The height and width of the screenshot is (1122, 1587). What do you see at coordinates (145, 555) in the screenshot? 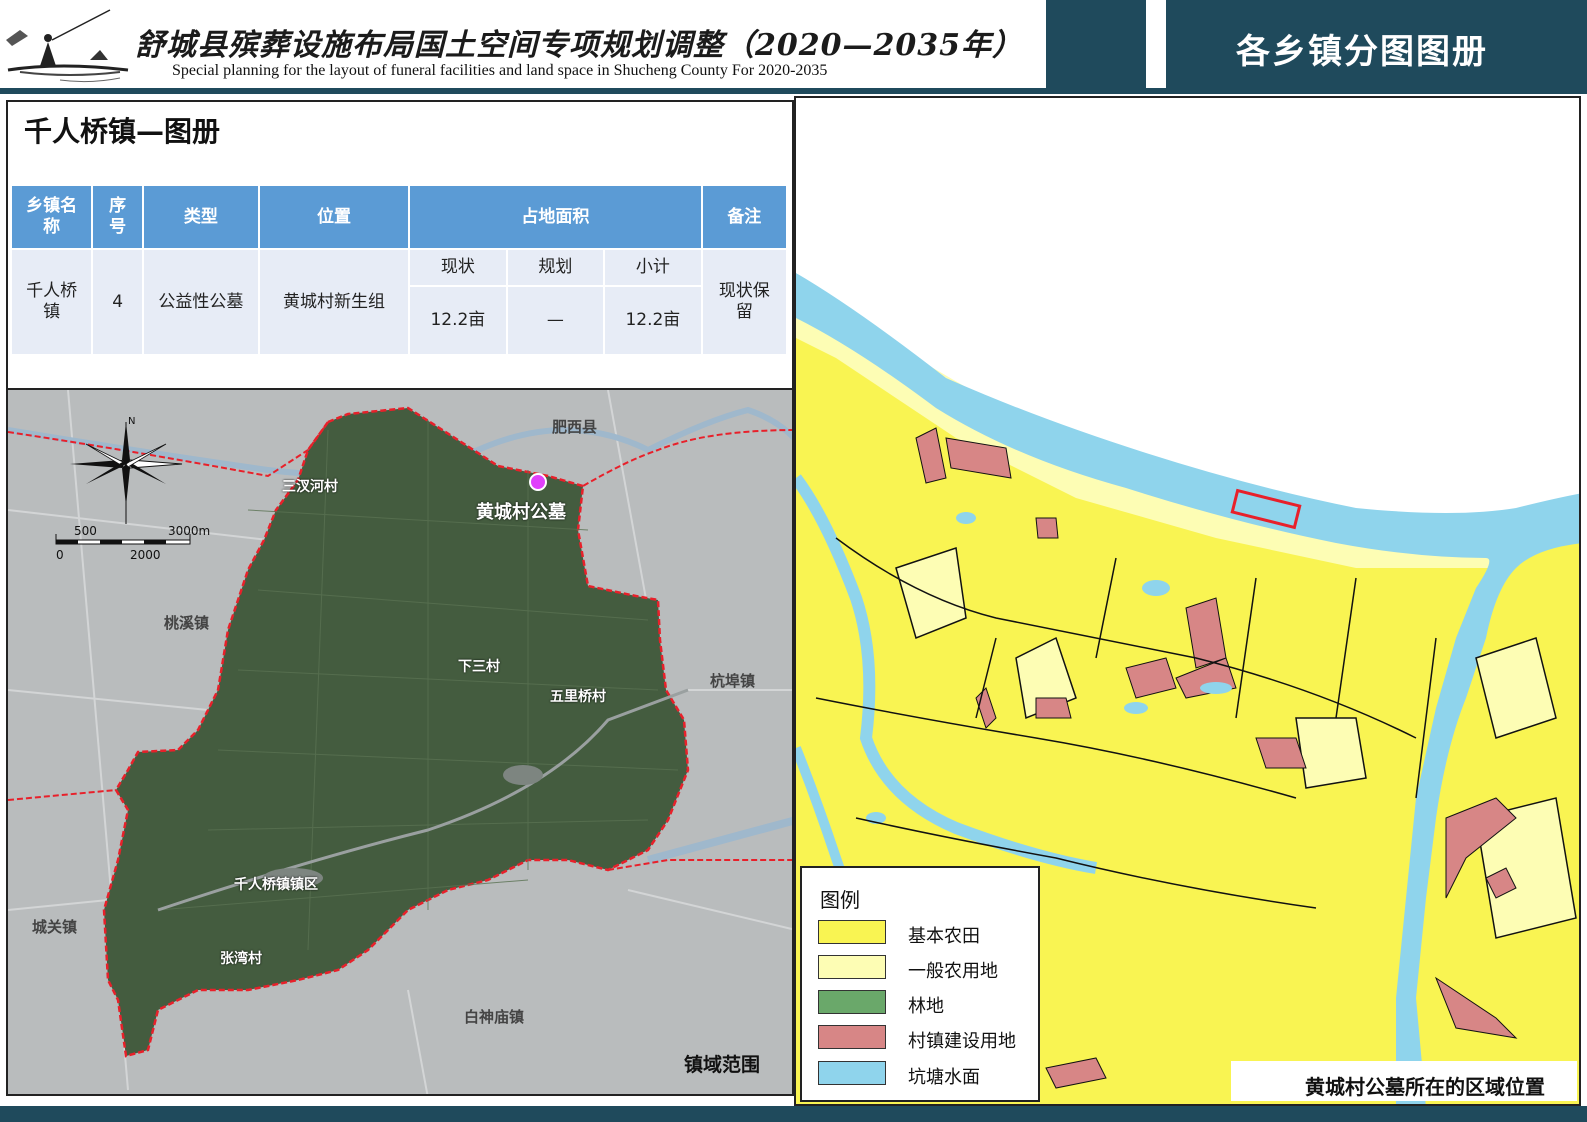
I see `scale-label-2000: 2000` at bounding box center [145, 555].